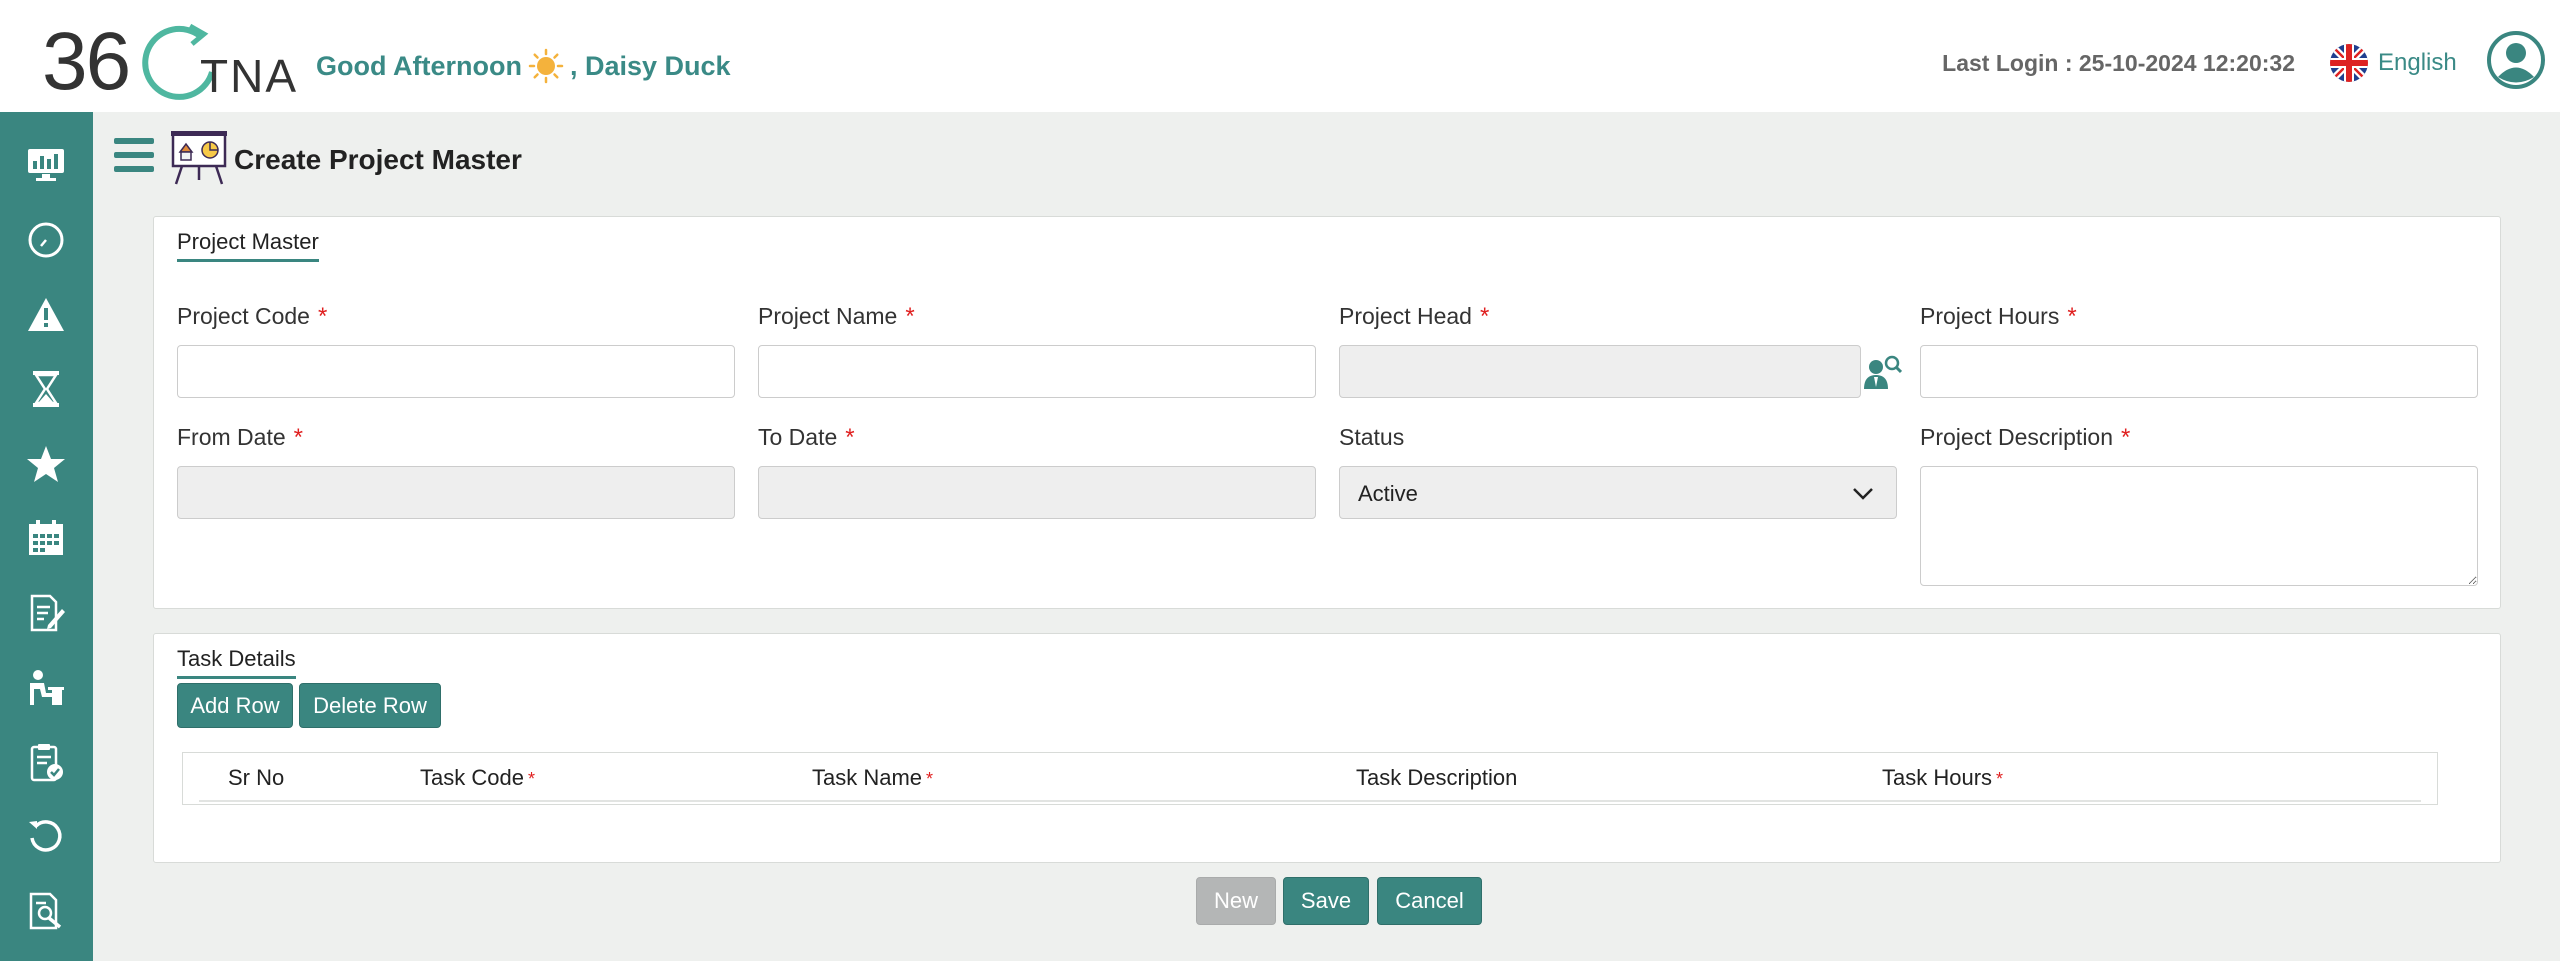 The width and height of the screenshot is (2560, 961). Describe the element at coordinates (2349, 63) in the screenshot. I see `uk-flag-icon` at that location.